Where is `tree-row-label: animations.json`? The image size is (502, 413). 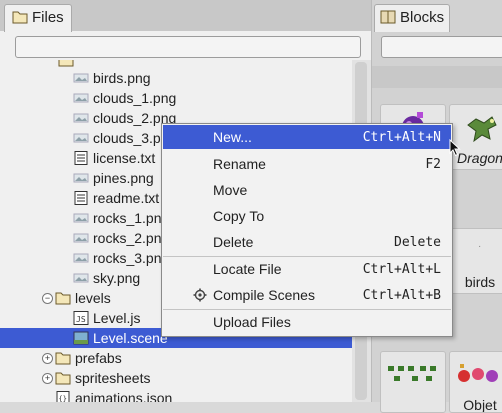 tree-row-label: animations.json is located at coordinates (124, 396).